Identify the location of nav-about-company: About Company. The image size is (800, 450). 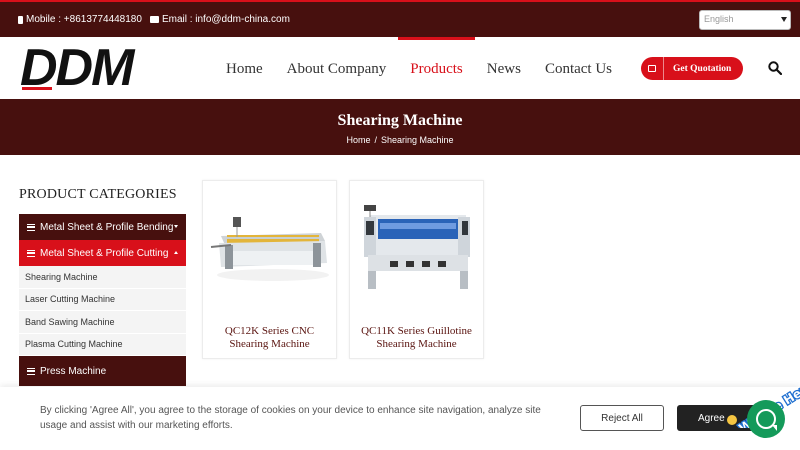
(337, 68).